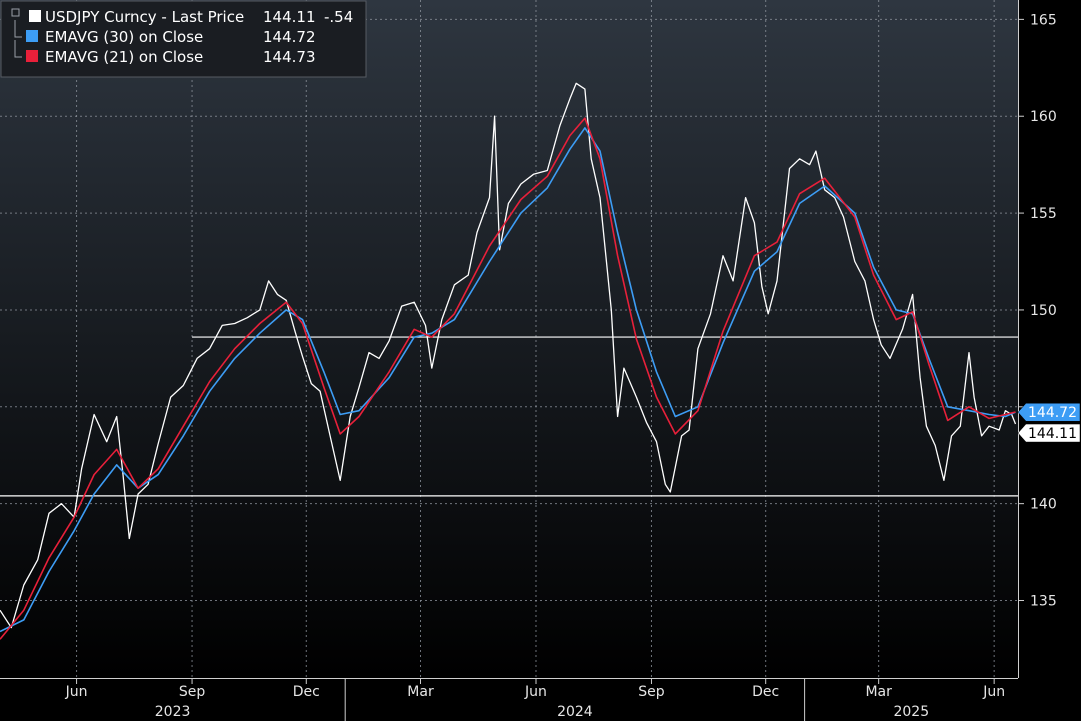  Describe the element at coordinates (1052, 434) in the screenshot. I see `last-value-tag-text: 144.11` at that location.